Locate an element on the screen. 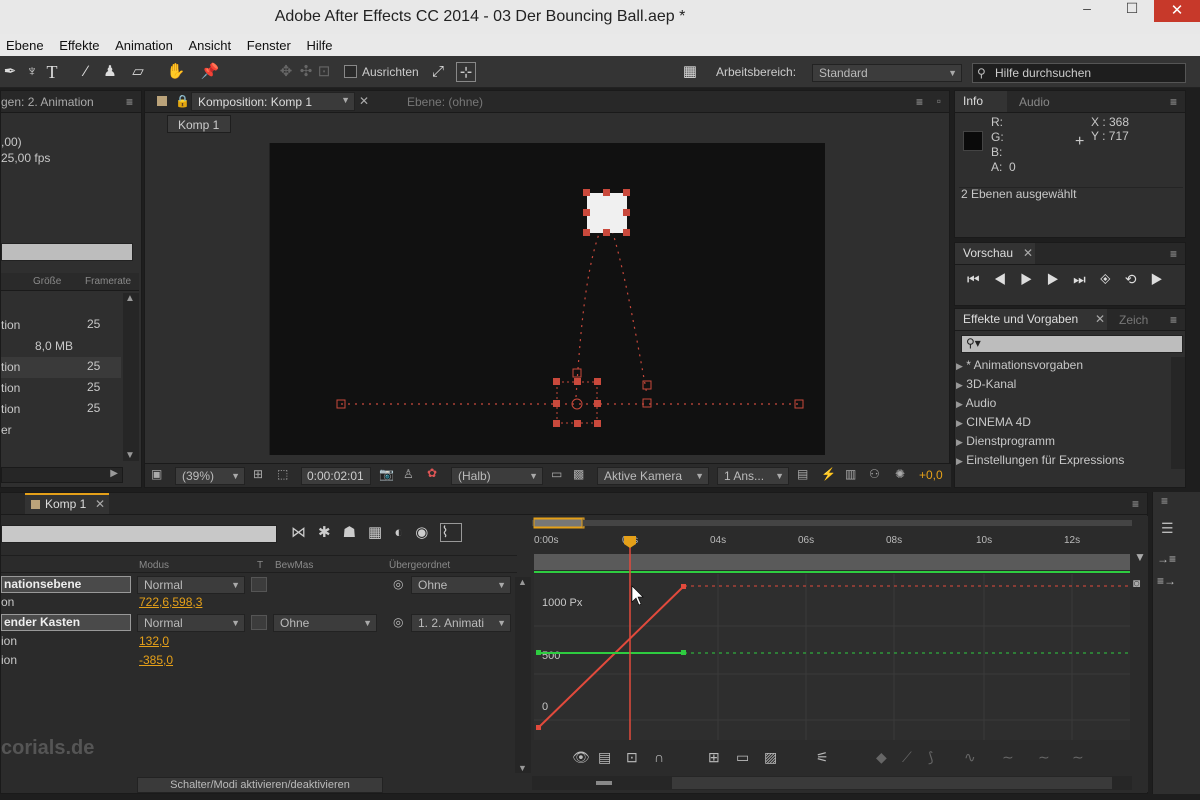  col-mode: Modus is located at coordinates (154, 565).